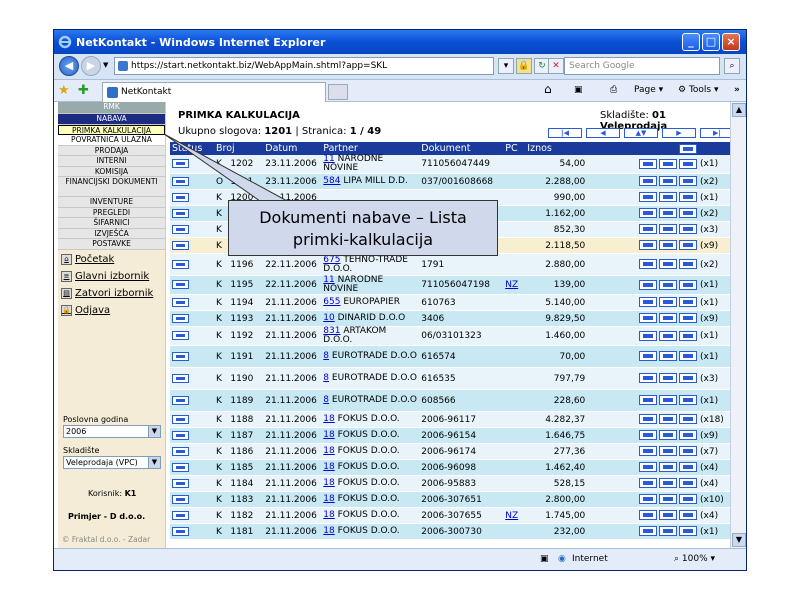  I want to click on sidebar-item-11: IZVJEŠĆA, so click(111, 233).